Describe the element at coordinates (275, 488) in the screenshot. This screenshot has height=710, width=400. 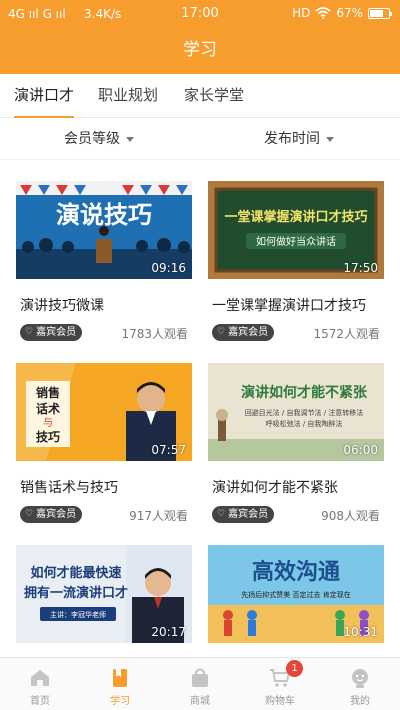
I see `course-title: 演讲如何才能不紧张` at that location.